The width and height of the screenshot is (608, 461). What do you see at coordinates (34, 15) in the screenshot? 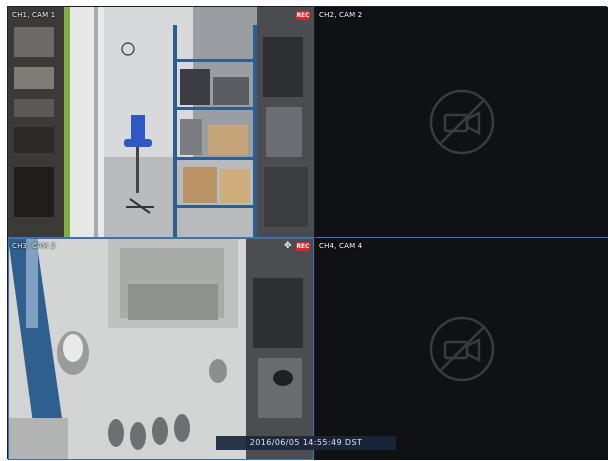
I see `camera-label-ch1: CH1, CAM 1` at bounding box center [34, 15].